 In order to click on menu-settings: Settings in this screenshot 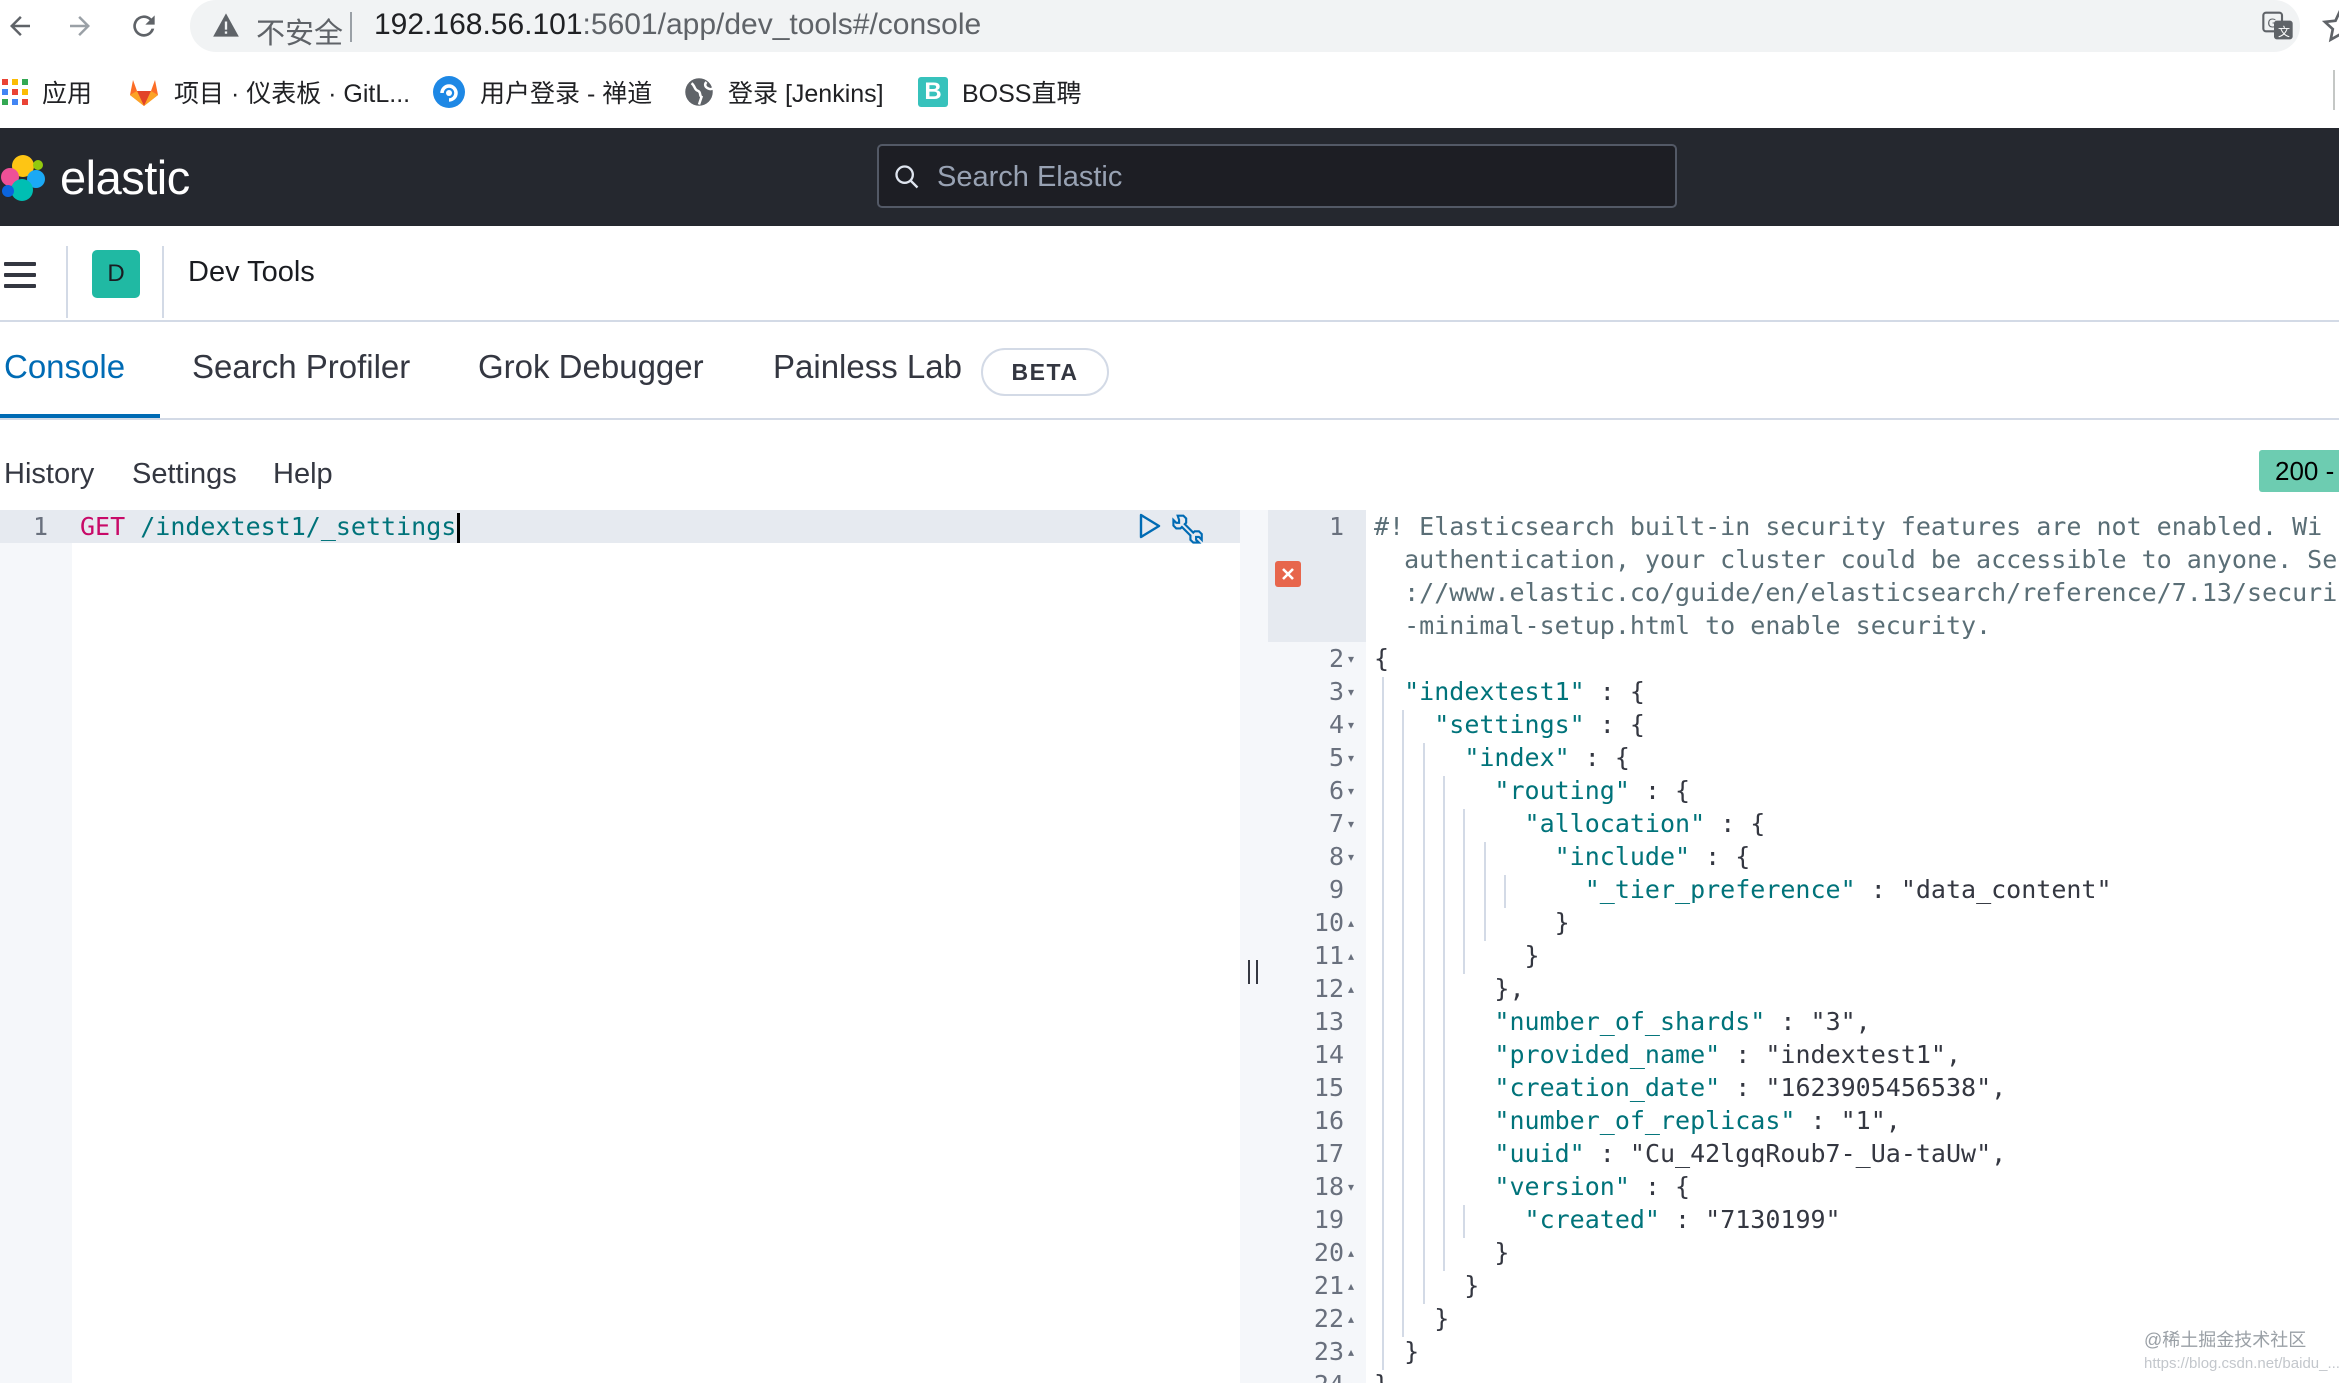, I will do `click(184, 474)`.